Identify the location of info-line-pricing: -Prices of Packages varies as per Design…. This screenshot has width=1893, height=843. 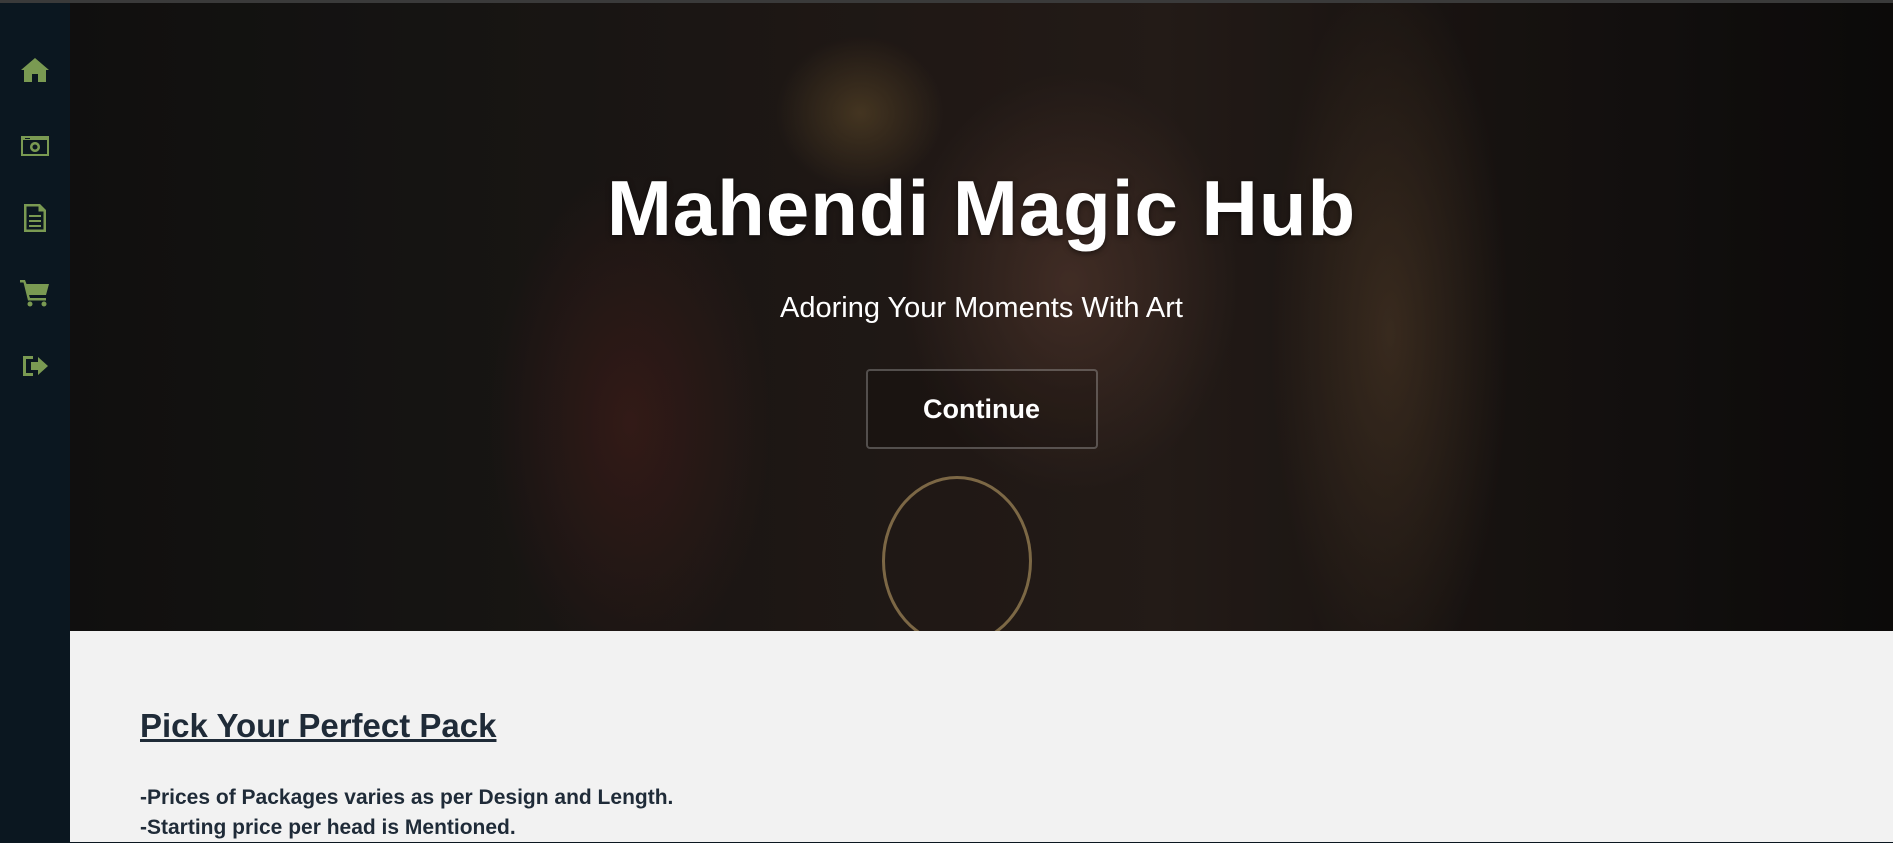
(407, 797).